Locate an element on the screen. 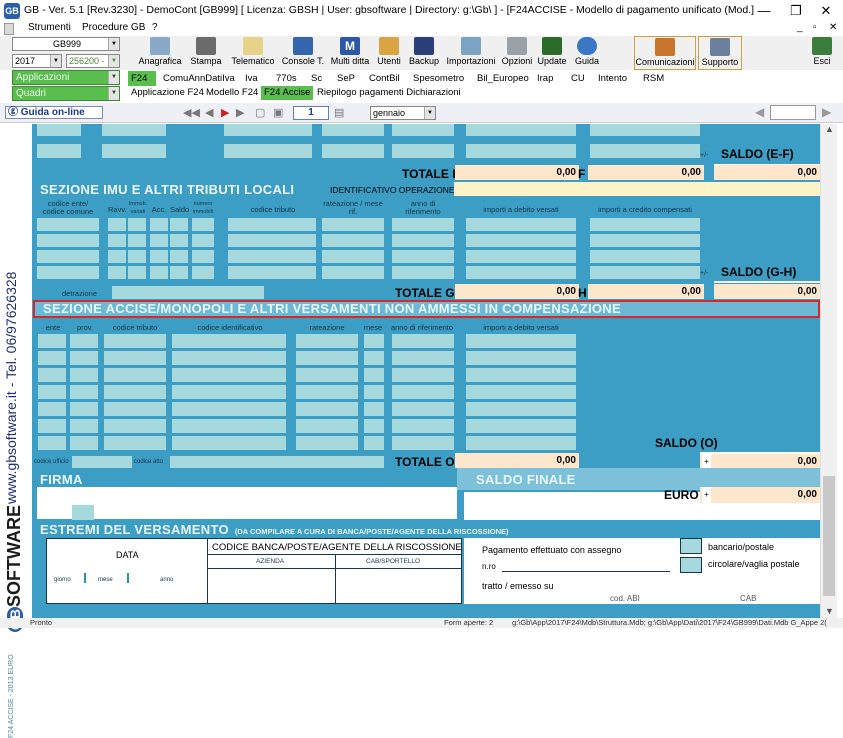 The width and height of the screenshot is (843, 738). scroll-down-icon: ▼ is located at coordinates (829, 611).